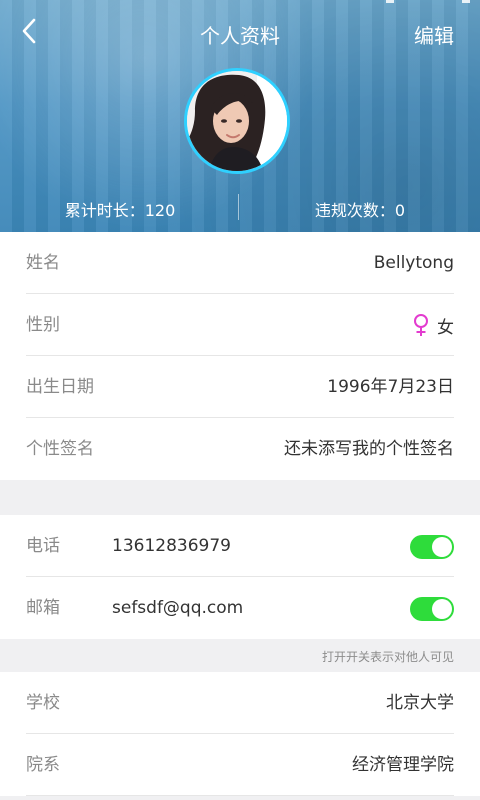  I want to click on department-row: 院系 经济管理学院, so click(240, 765).